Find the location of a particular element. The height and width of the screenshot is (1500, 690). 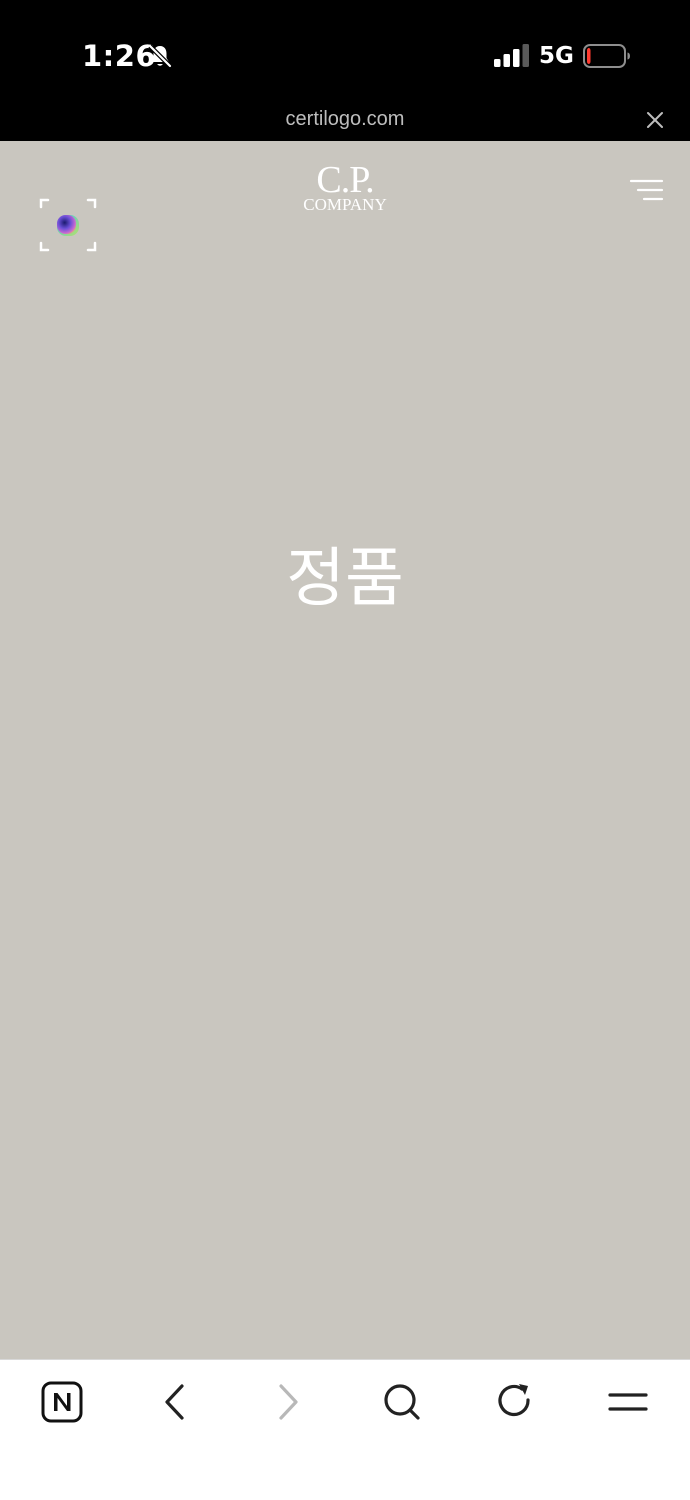

url-text: certilogo.com is located at coordinates (345, 119).